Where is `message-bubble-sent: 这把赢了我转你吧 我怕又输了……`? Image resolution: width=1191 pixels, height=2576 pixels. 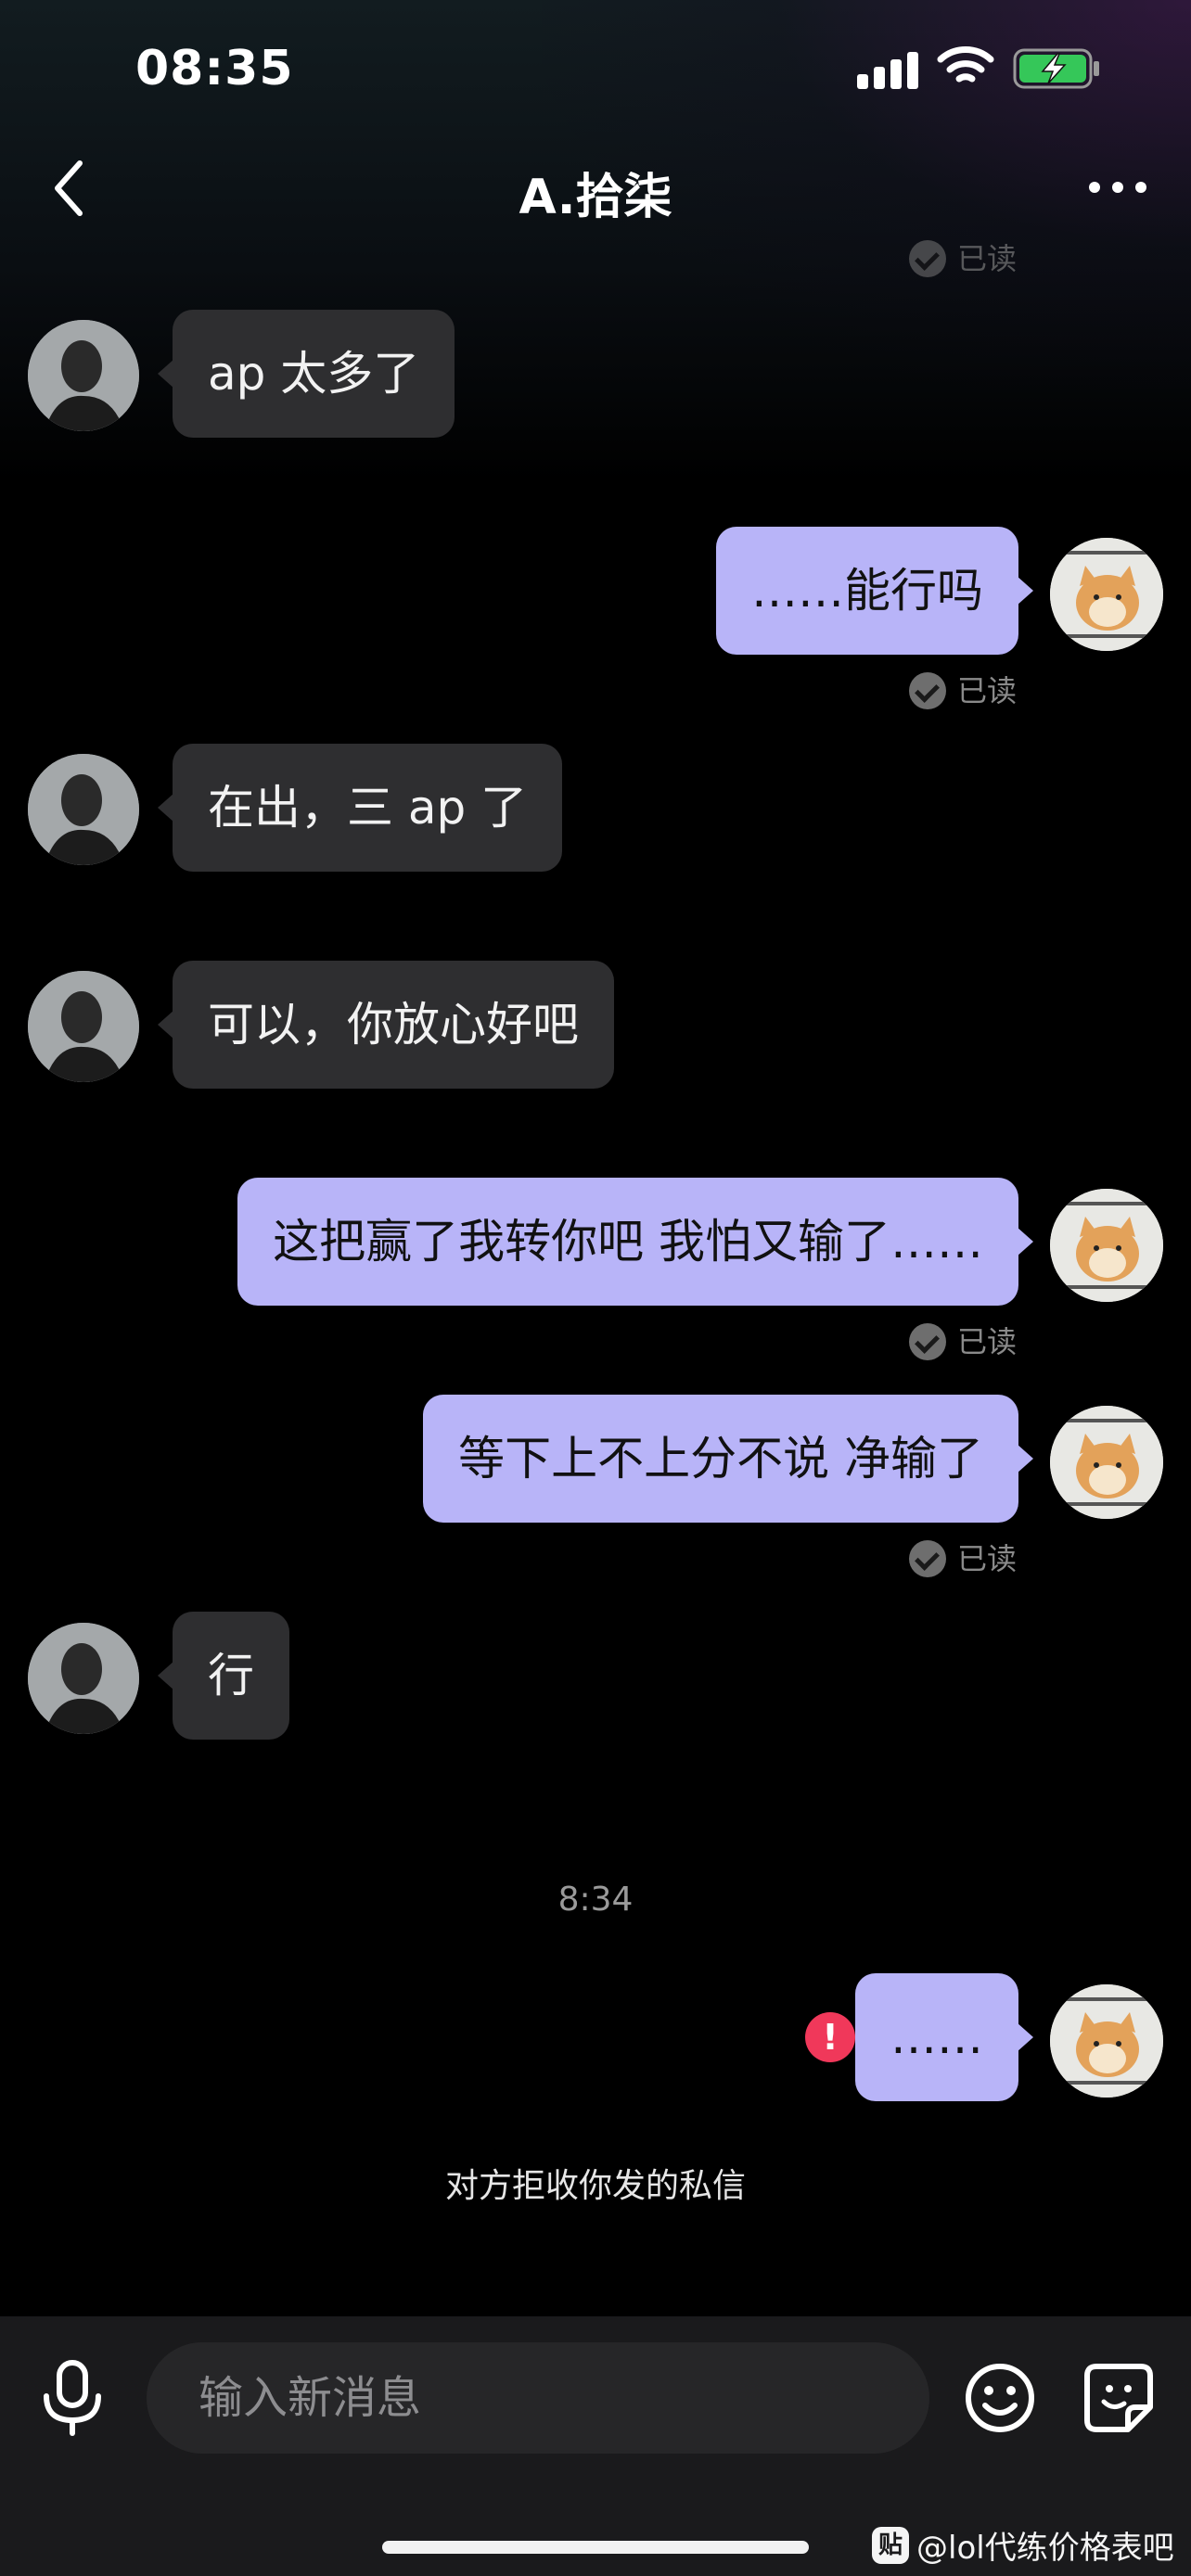 message-bubble-sent: 这把赢了我转你吧 我怕又输了…… is located at coordinates (635, 1242).